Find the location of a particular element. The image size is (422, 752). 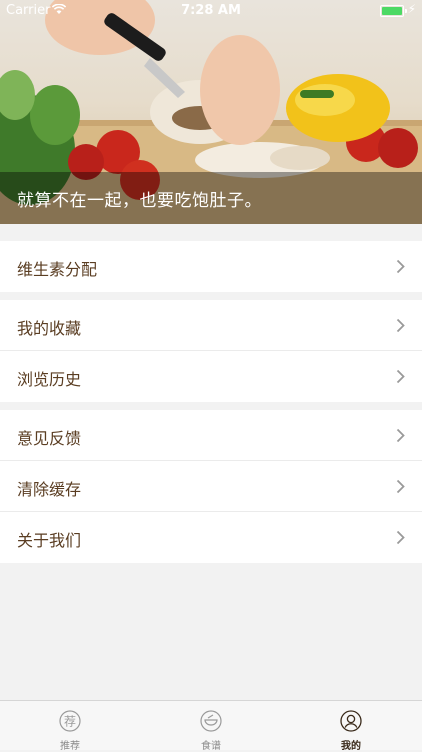

svg-text: 荐 is located at coordinates (70, 722).